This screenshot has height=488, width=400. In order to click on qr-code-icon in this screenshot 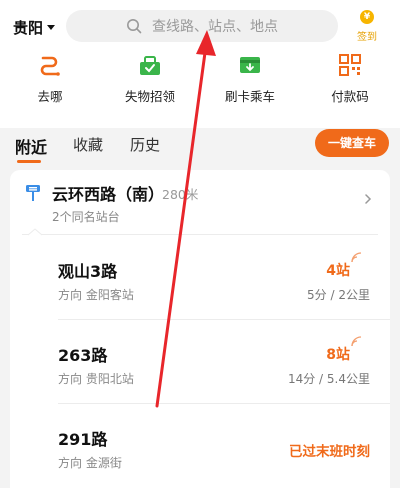, I will do `click(350, 65)`.